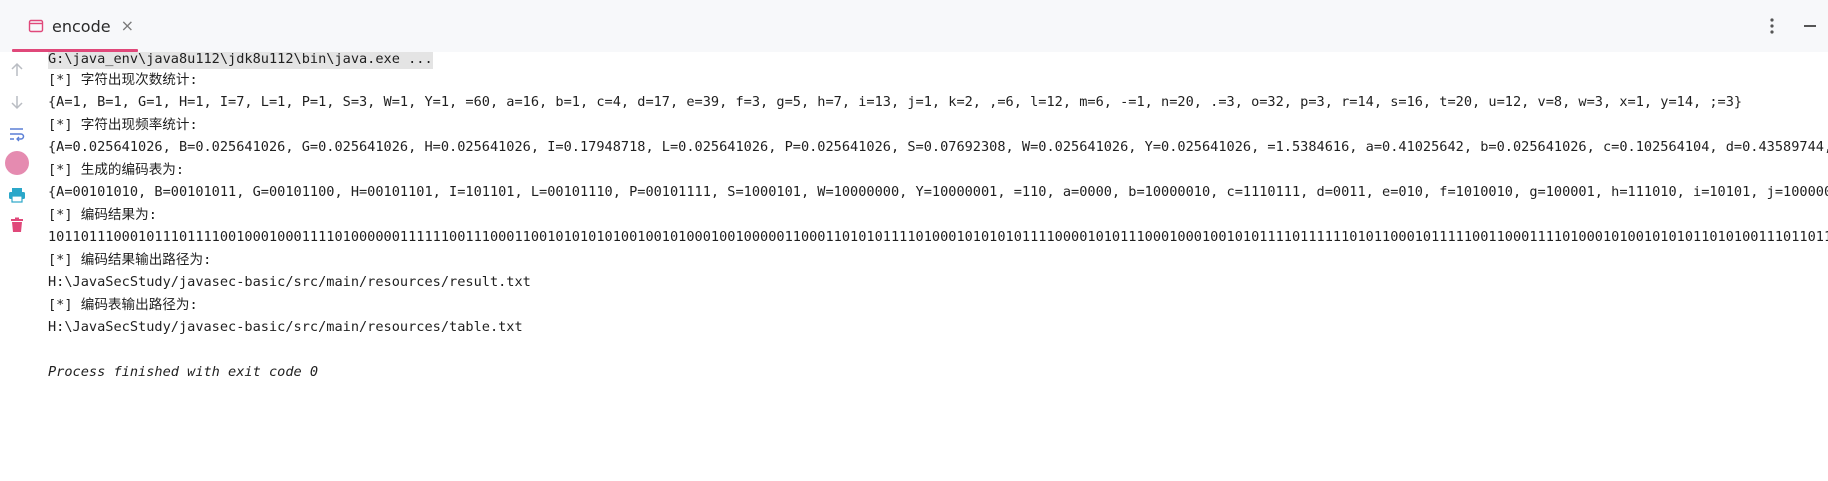 Image resolution: width=1828 pixels, height=481 pixels. Describe the element at coordinates (130, 260) in the screenshot. I see `console-line: [*] 编码结果输出路径为:` at that location.